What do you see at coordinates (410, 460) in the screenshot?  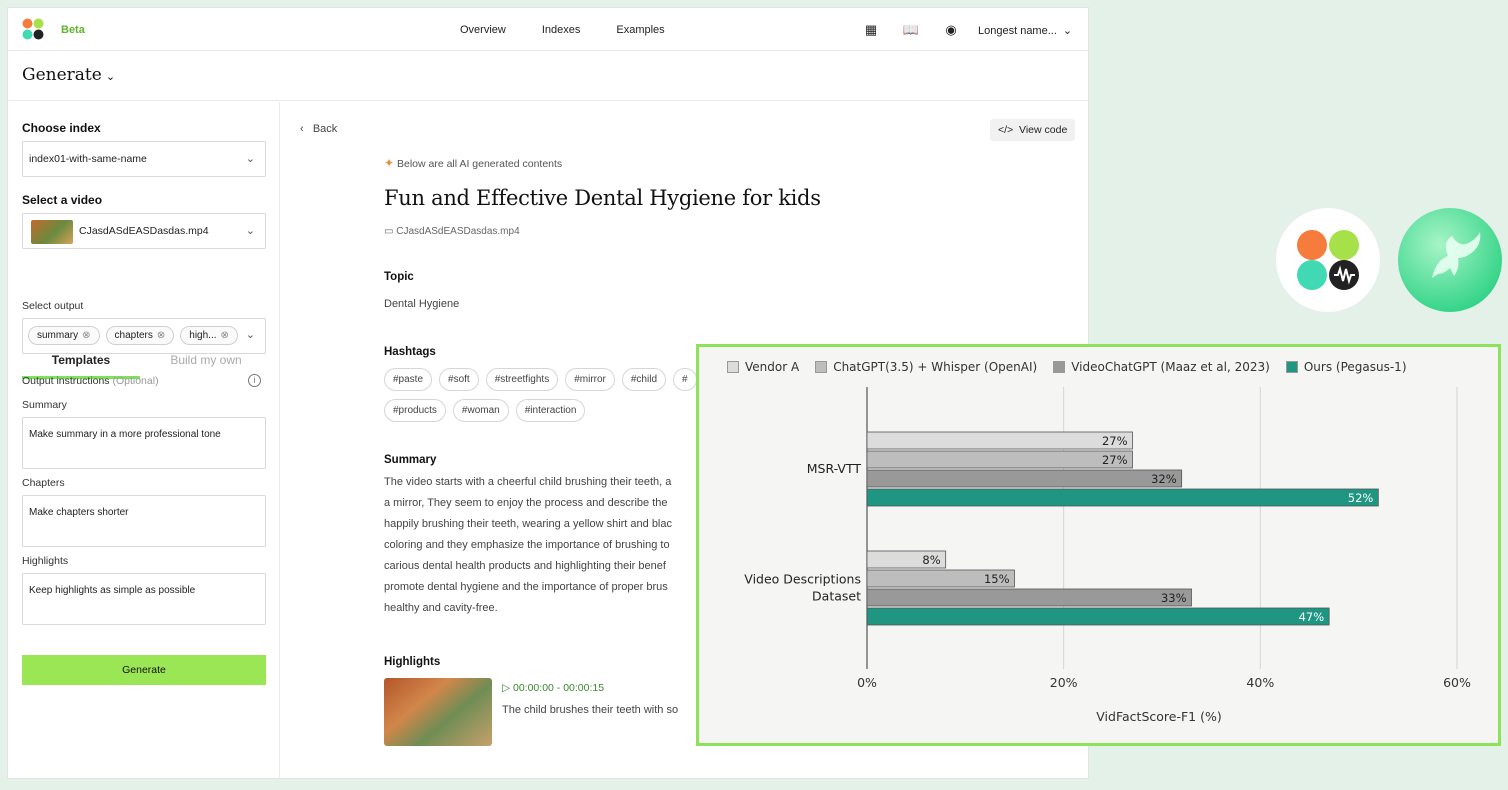 I see `summary-heading: Summary` at bounding box center [410, 460].